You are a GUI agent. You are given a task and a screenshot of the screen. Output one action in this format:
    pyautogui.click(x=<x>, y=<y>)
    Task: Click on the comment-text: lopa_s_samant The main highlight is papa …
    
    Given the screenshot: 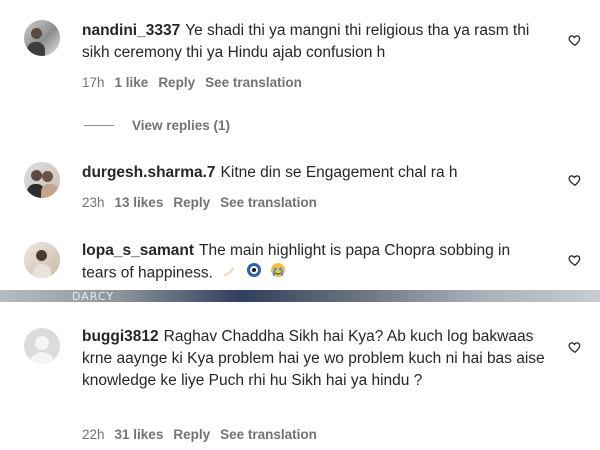 What is the action you would take?
    pyautogui.click(x=312, y=262)
    